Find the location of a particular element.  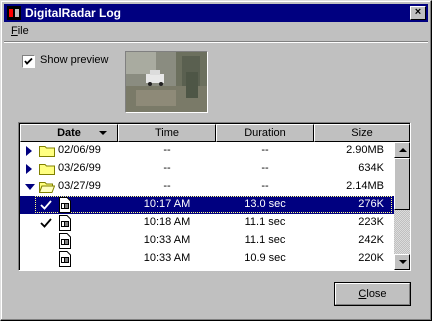

list-item-folder: 03/26/99 -- -- 634K is located at coordinates (207, 169).